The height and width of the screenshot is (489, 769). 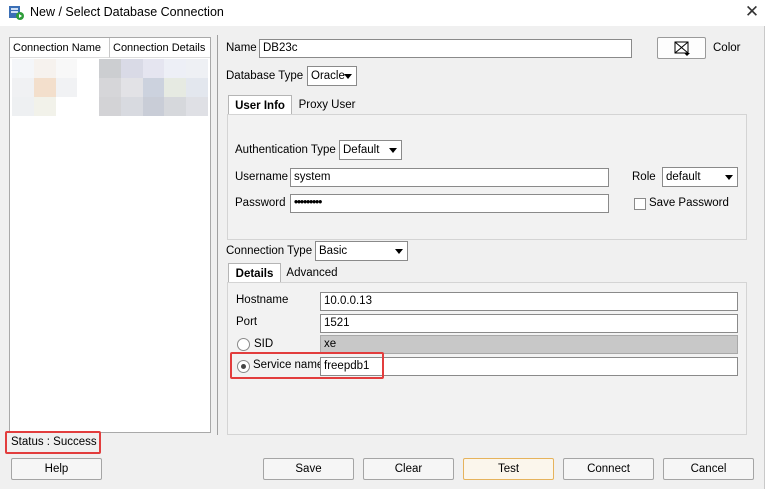 I want to click on cancel-button: Cancel, so click(x=708, y=469).